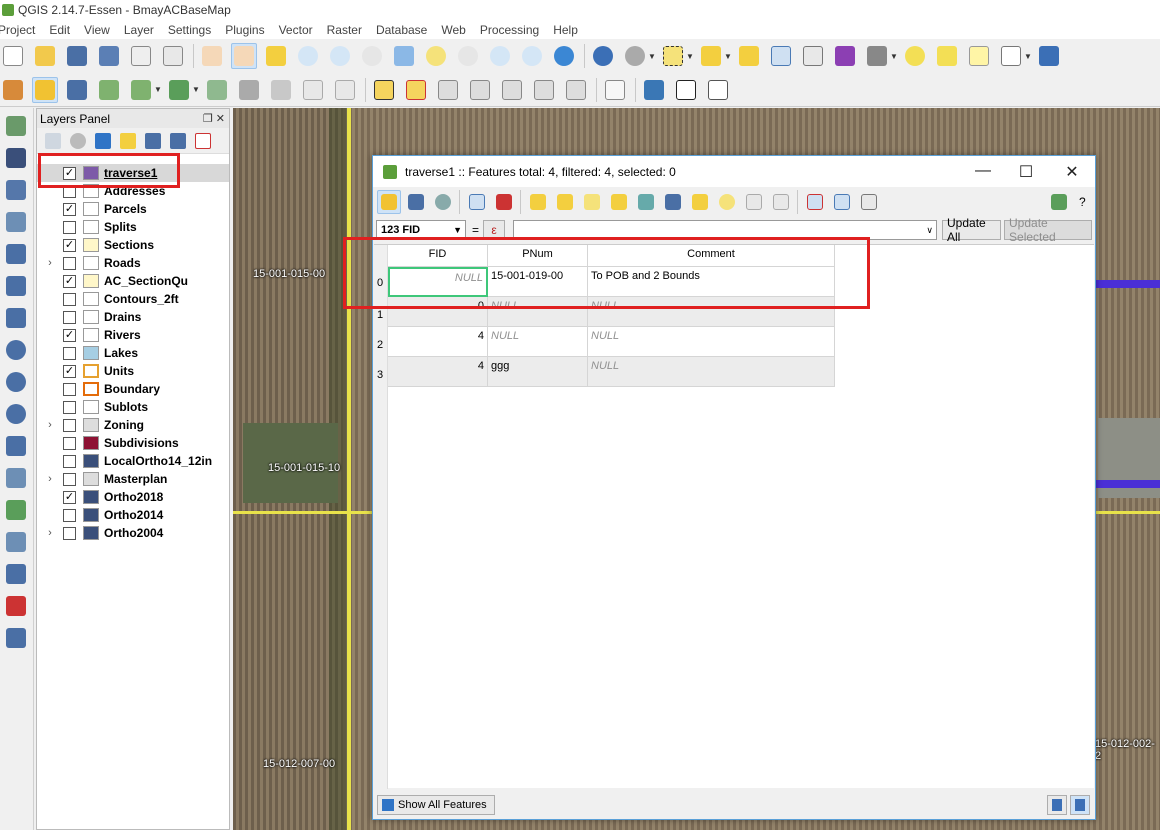 This screenshot has height=830, width=1160. I want to click on add-feature-button, so click(109, 90).